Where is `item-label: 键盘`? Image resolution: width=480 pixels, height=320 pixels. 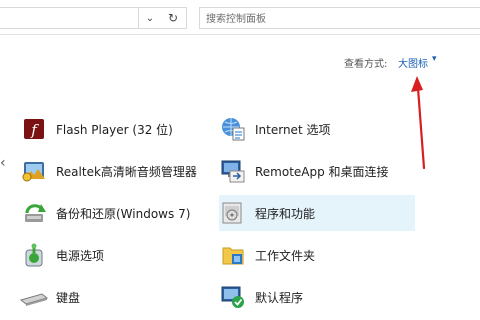
item-label: 键盘 is located at coordinates (68, 297).